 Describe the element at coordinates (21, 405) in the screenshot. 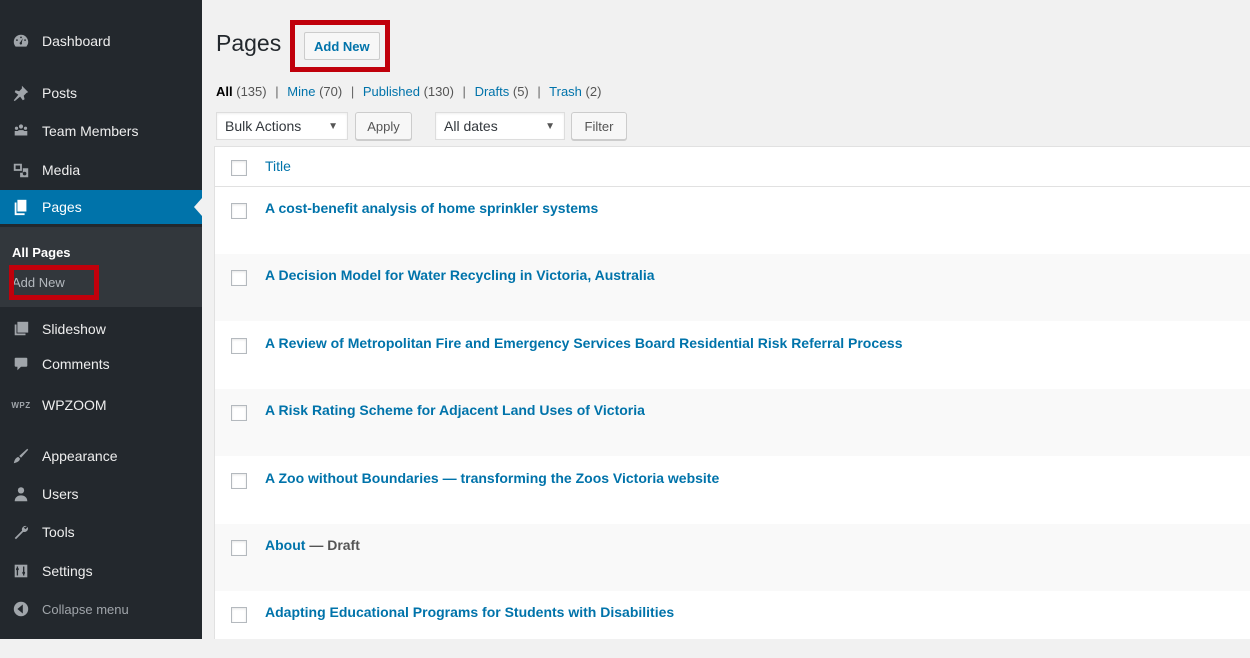

I see `wpzoom-logo: WPZ` at that location.